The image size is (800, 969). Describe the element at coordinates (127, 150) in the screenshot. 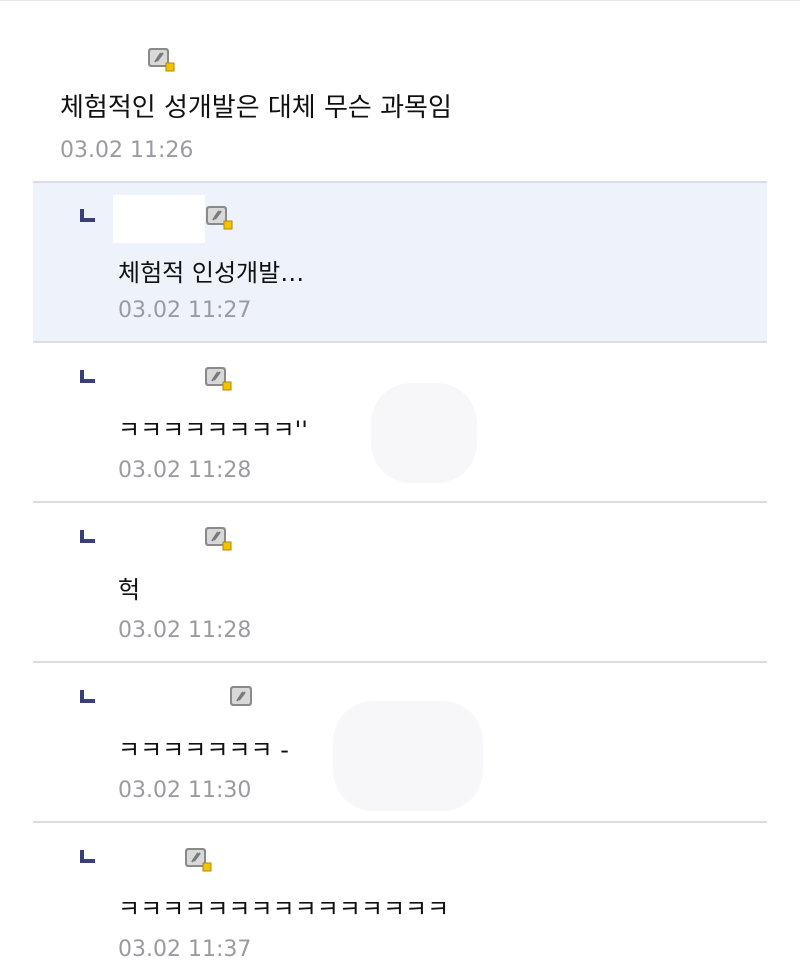

I see `comment-time: 03.02 11:26` at that location.